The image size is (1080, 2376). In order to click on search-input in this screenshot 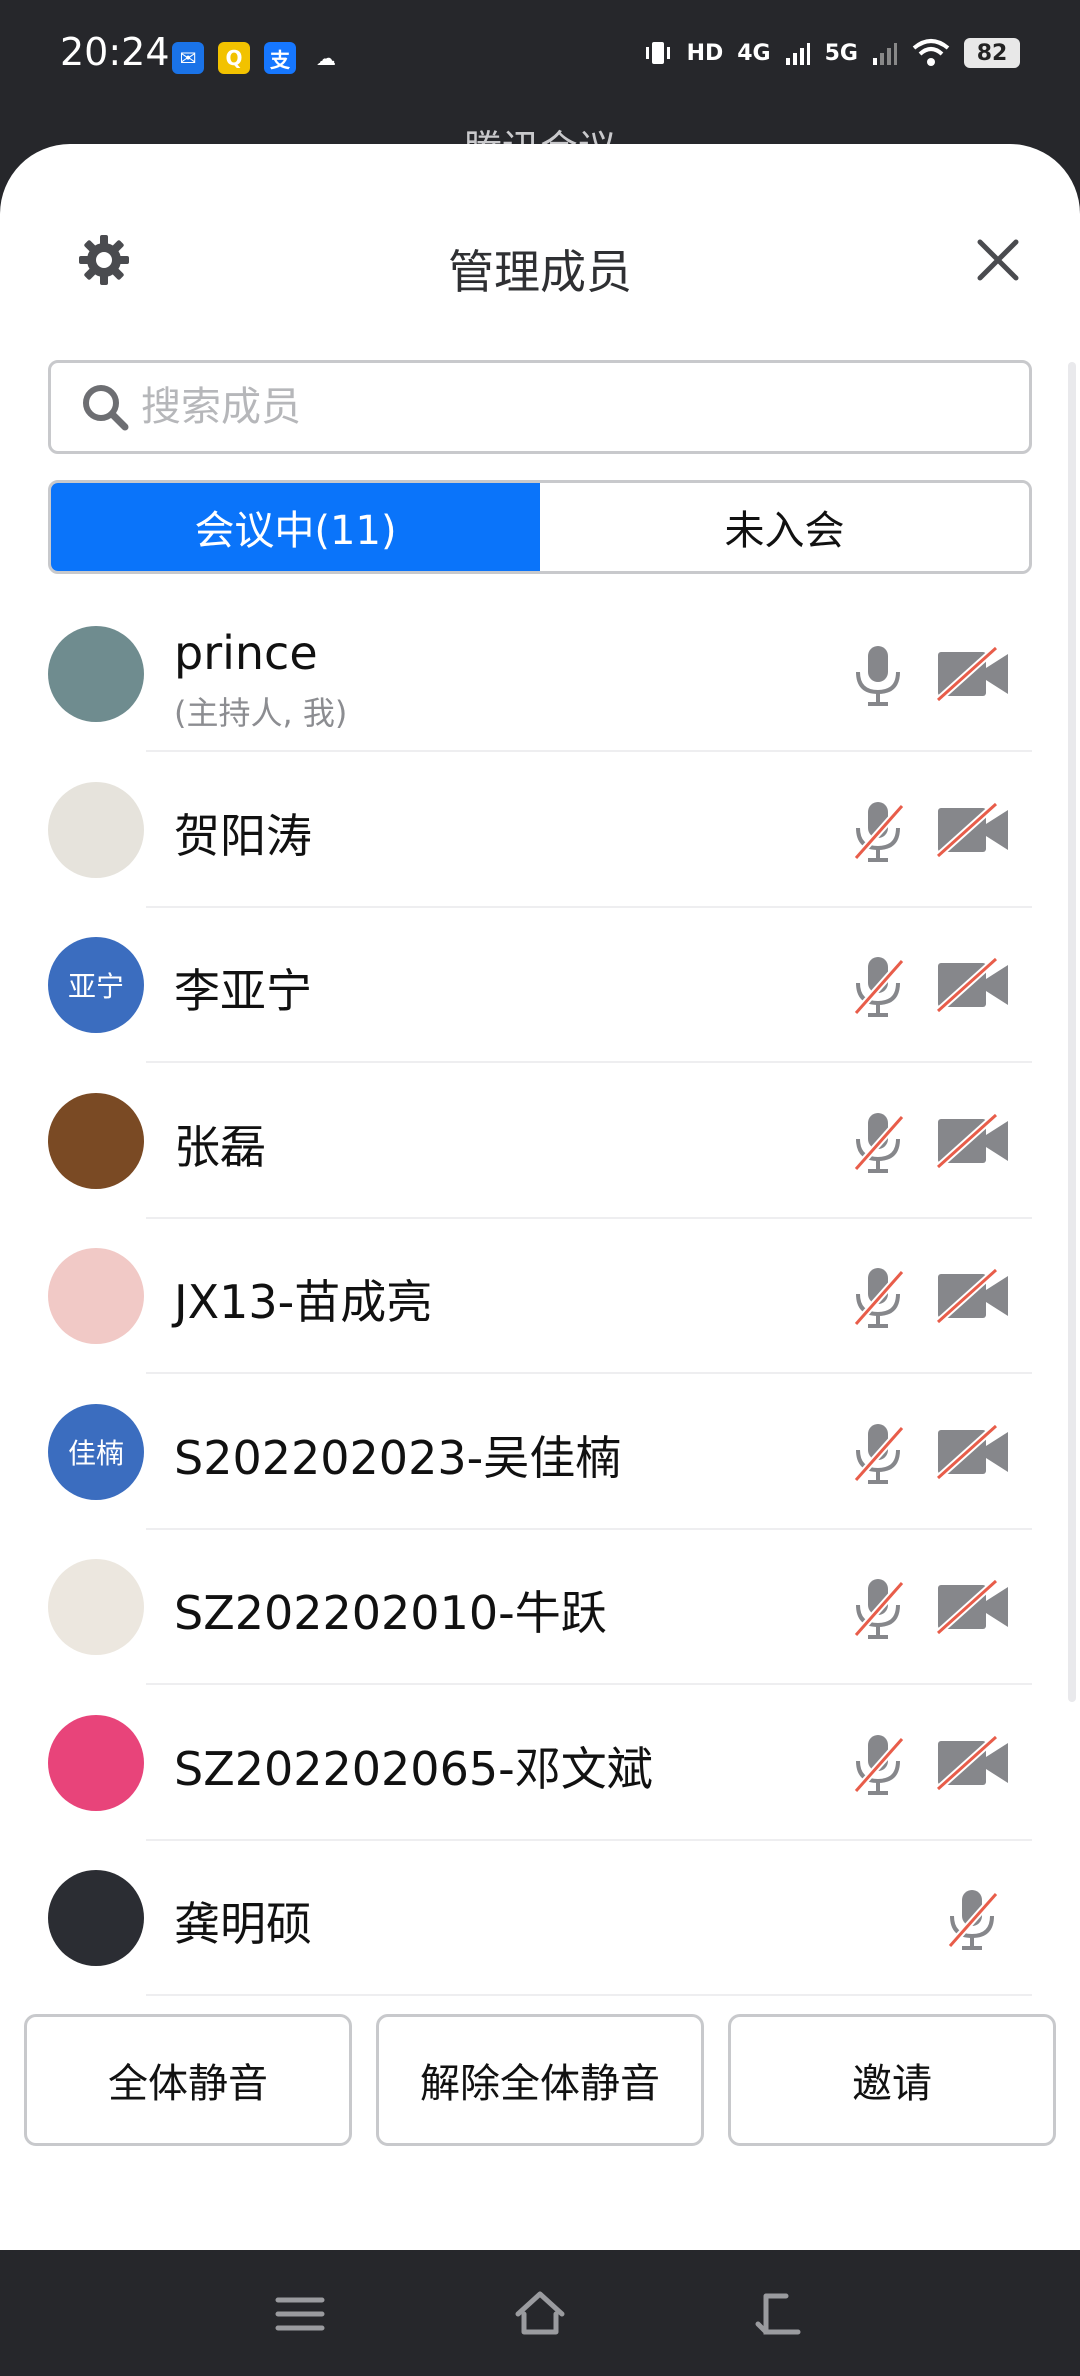, I will do `click(571, 407)`.